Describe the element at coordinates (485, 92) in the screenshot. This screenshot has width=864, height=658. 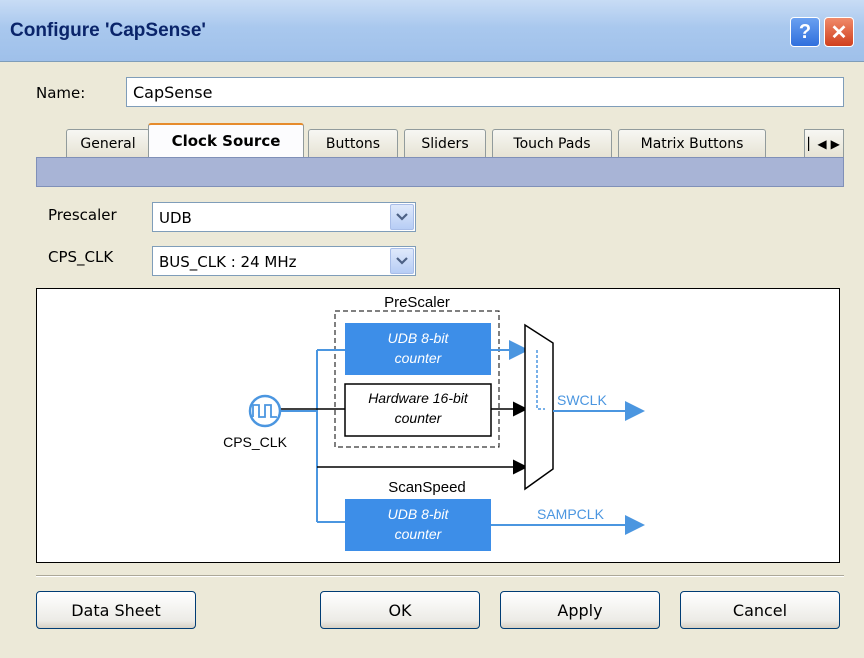
I see `name-input` at that location.